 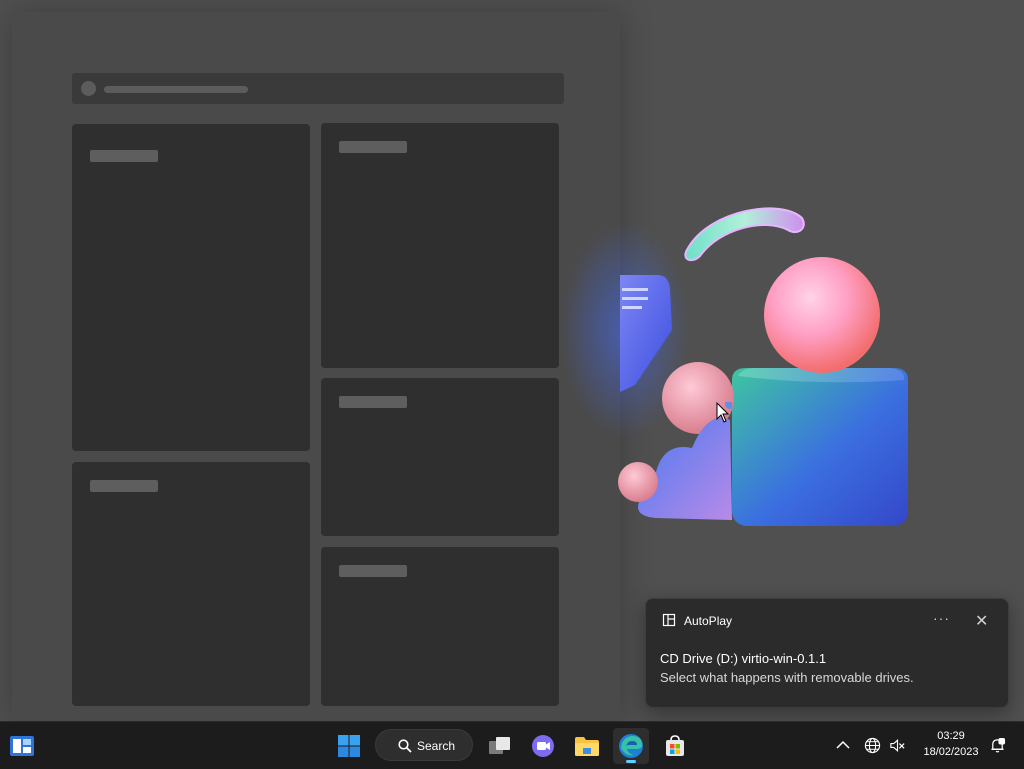 What do you see at coordinates (724, 412) in the screenshot?
I see `mouse-cursor-icon` at bounding box center [724, 412].